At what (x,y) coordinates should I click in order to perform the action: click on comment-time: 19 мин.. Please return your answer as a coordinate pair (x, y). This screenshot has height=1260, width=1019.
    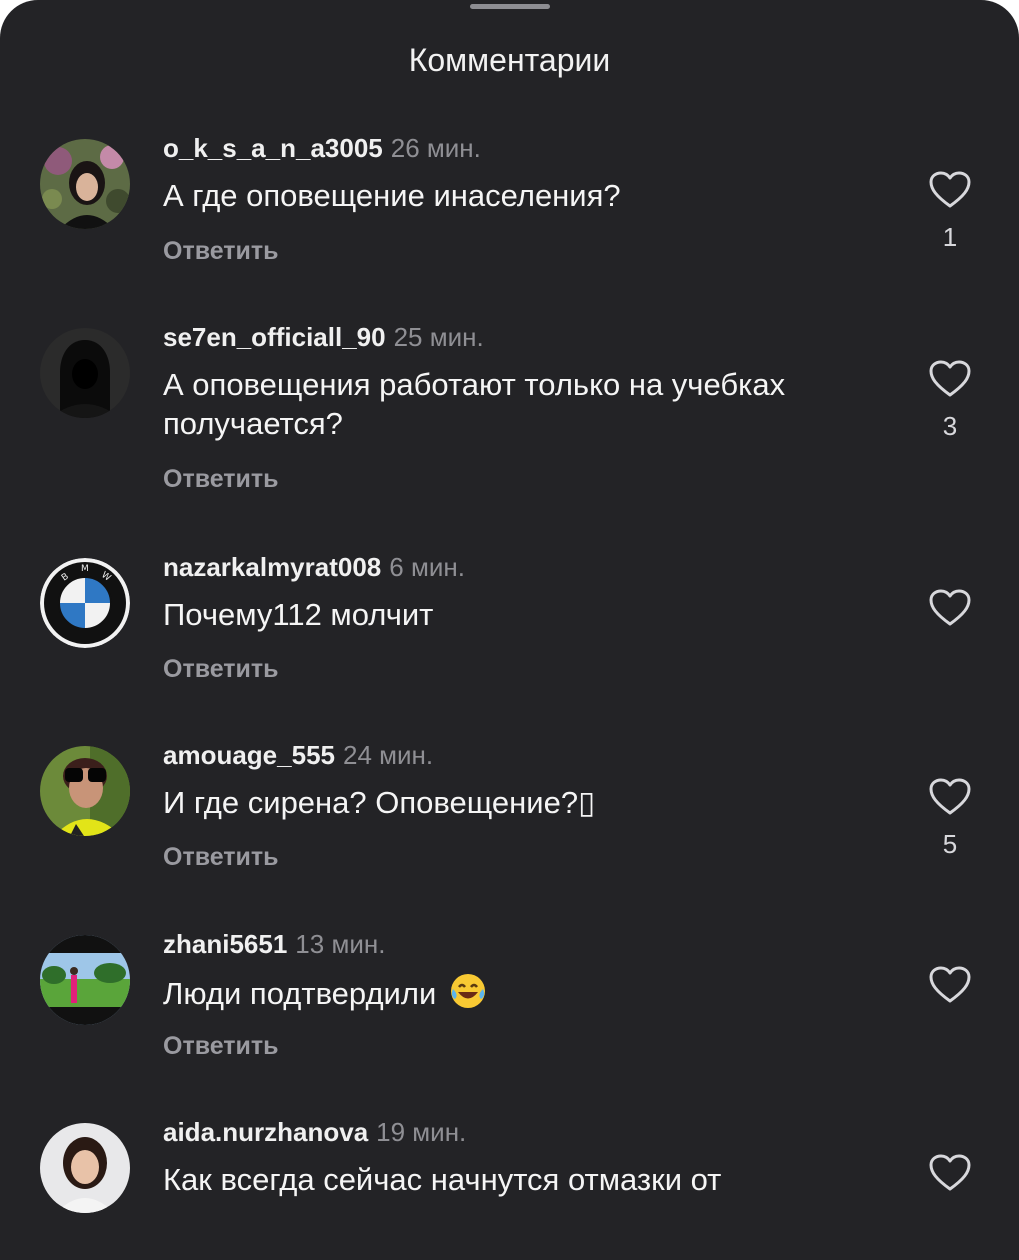
    Looking at the image, I should click on (421, 1132).